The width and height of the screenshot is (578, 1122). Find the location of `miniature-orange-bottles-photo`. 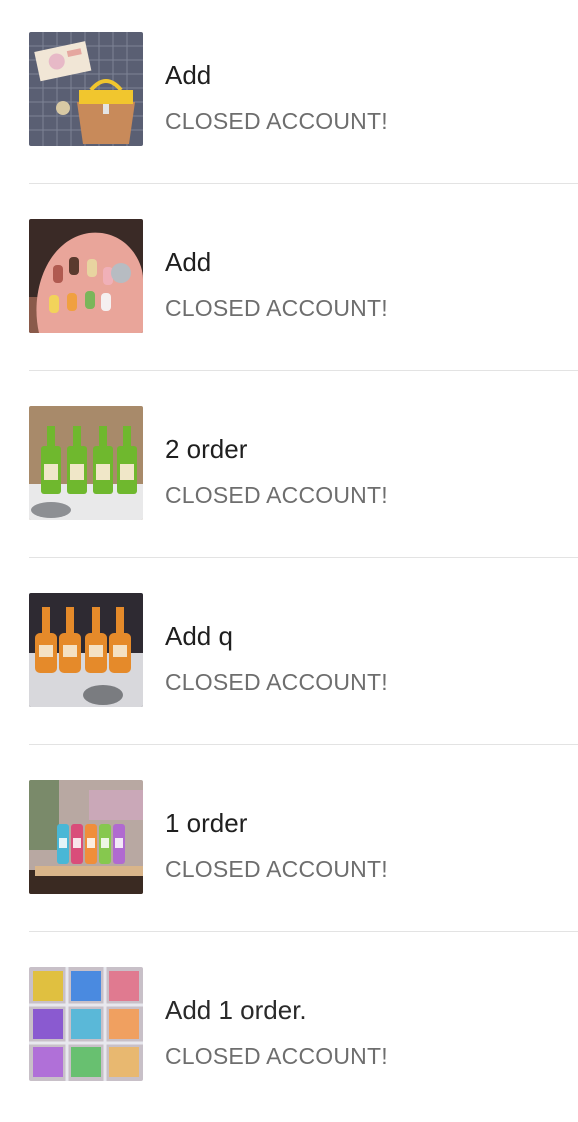

miniature-orange-bottles-photo is located at coordinates (86, 650).